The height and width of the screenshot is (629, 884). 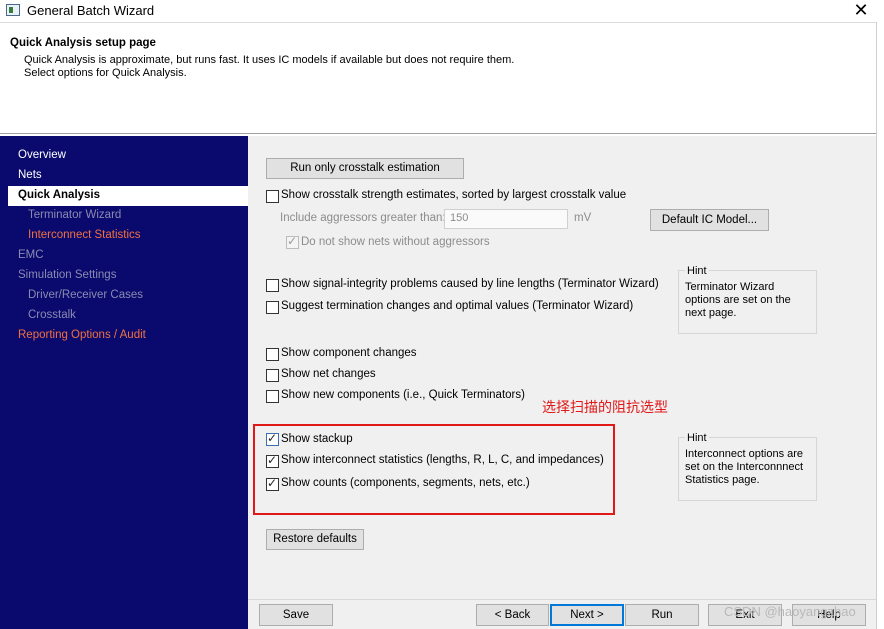 I want to click on suggest-termination-checkbox, so click(x=272, y=307).